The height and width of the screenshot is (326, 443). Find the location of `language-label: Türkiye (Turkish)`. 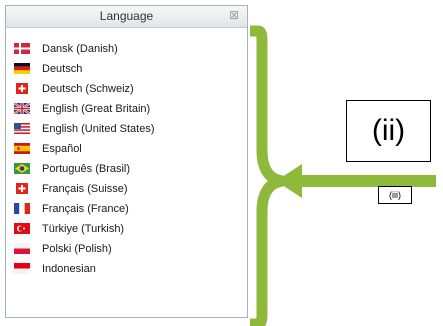

language-label: Türkiye (Turkish) is located at coordinates (83, 229).